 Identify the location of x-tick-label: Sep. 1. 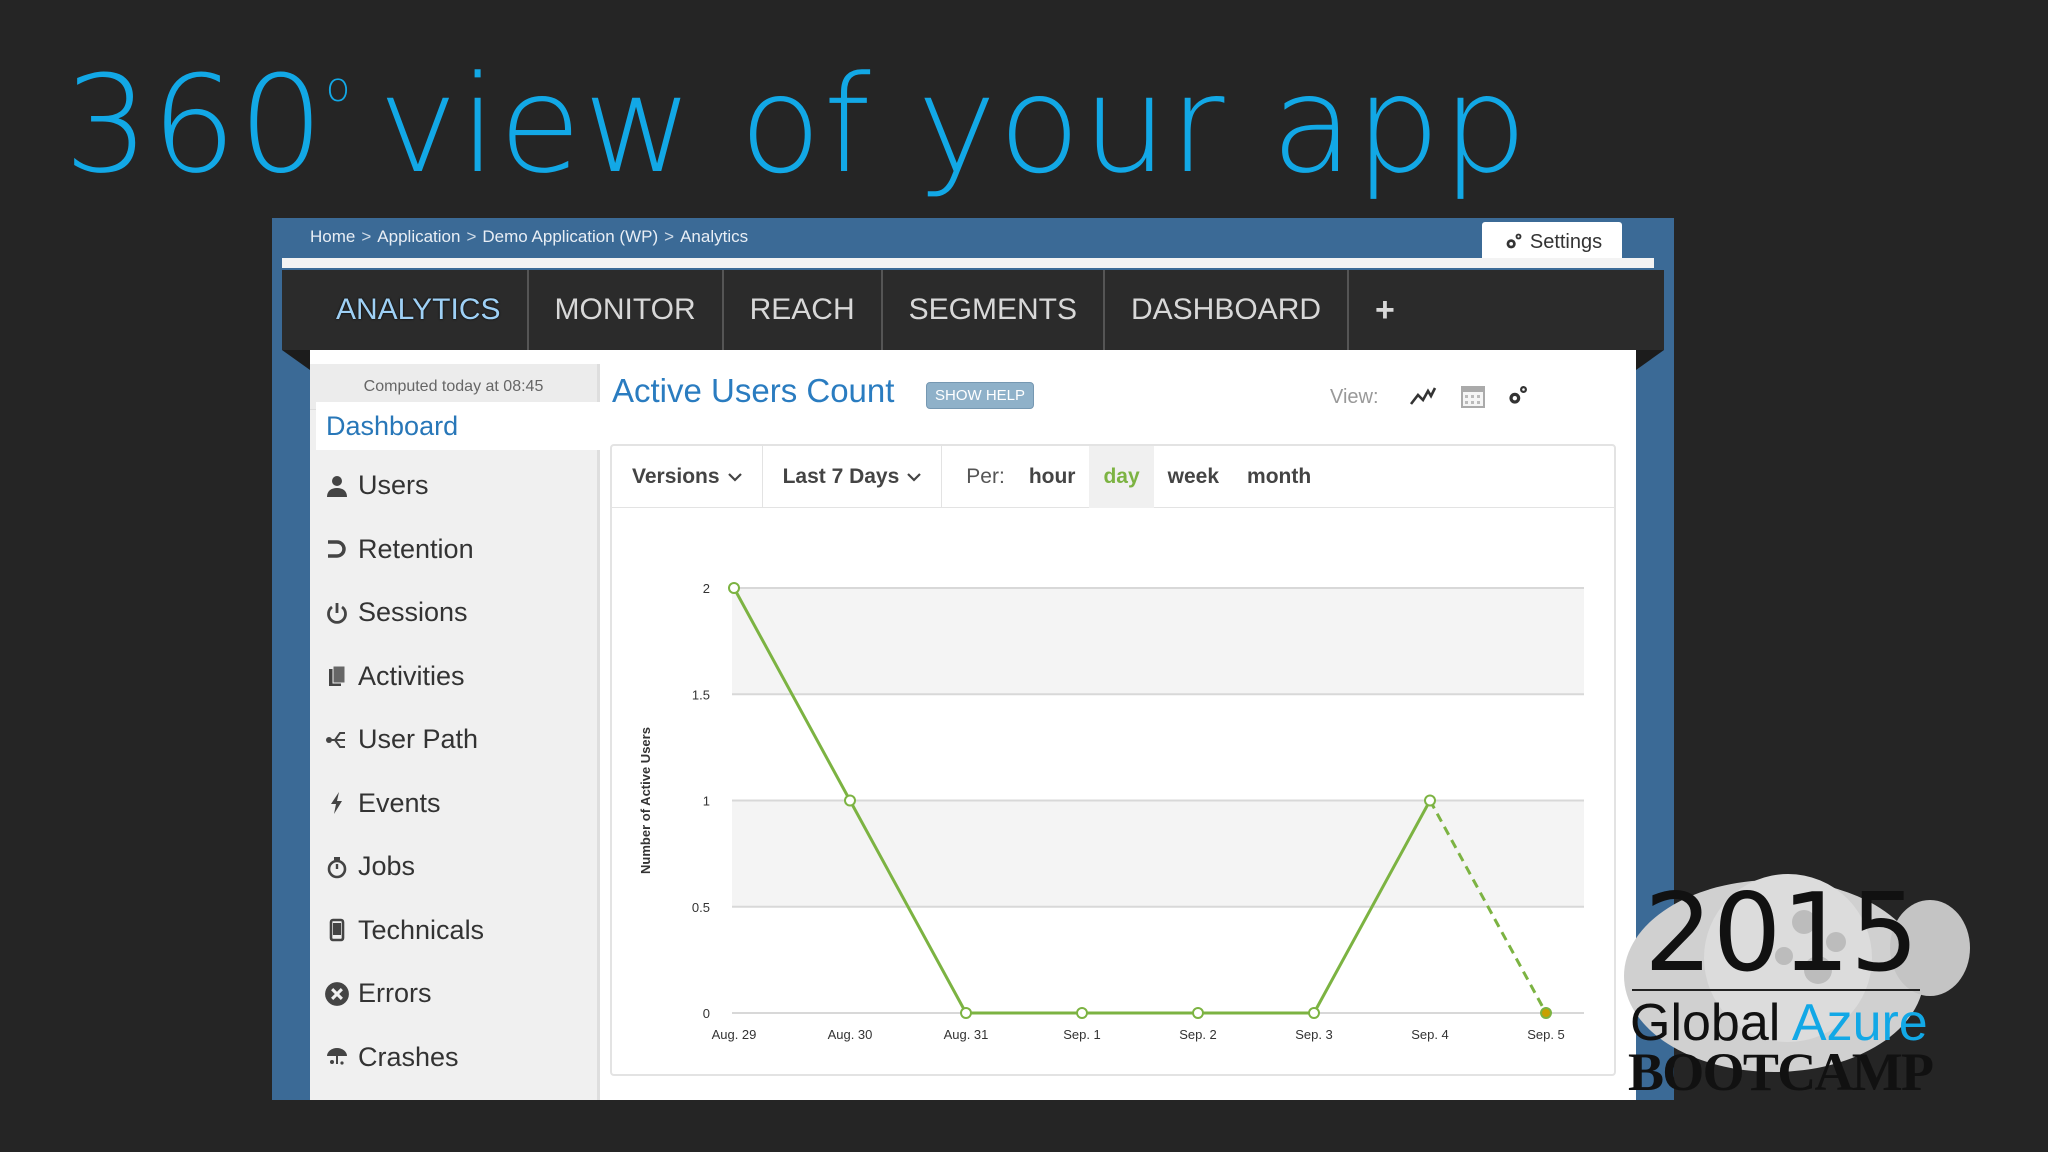
(1082, 1034).